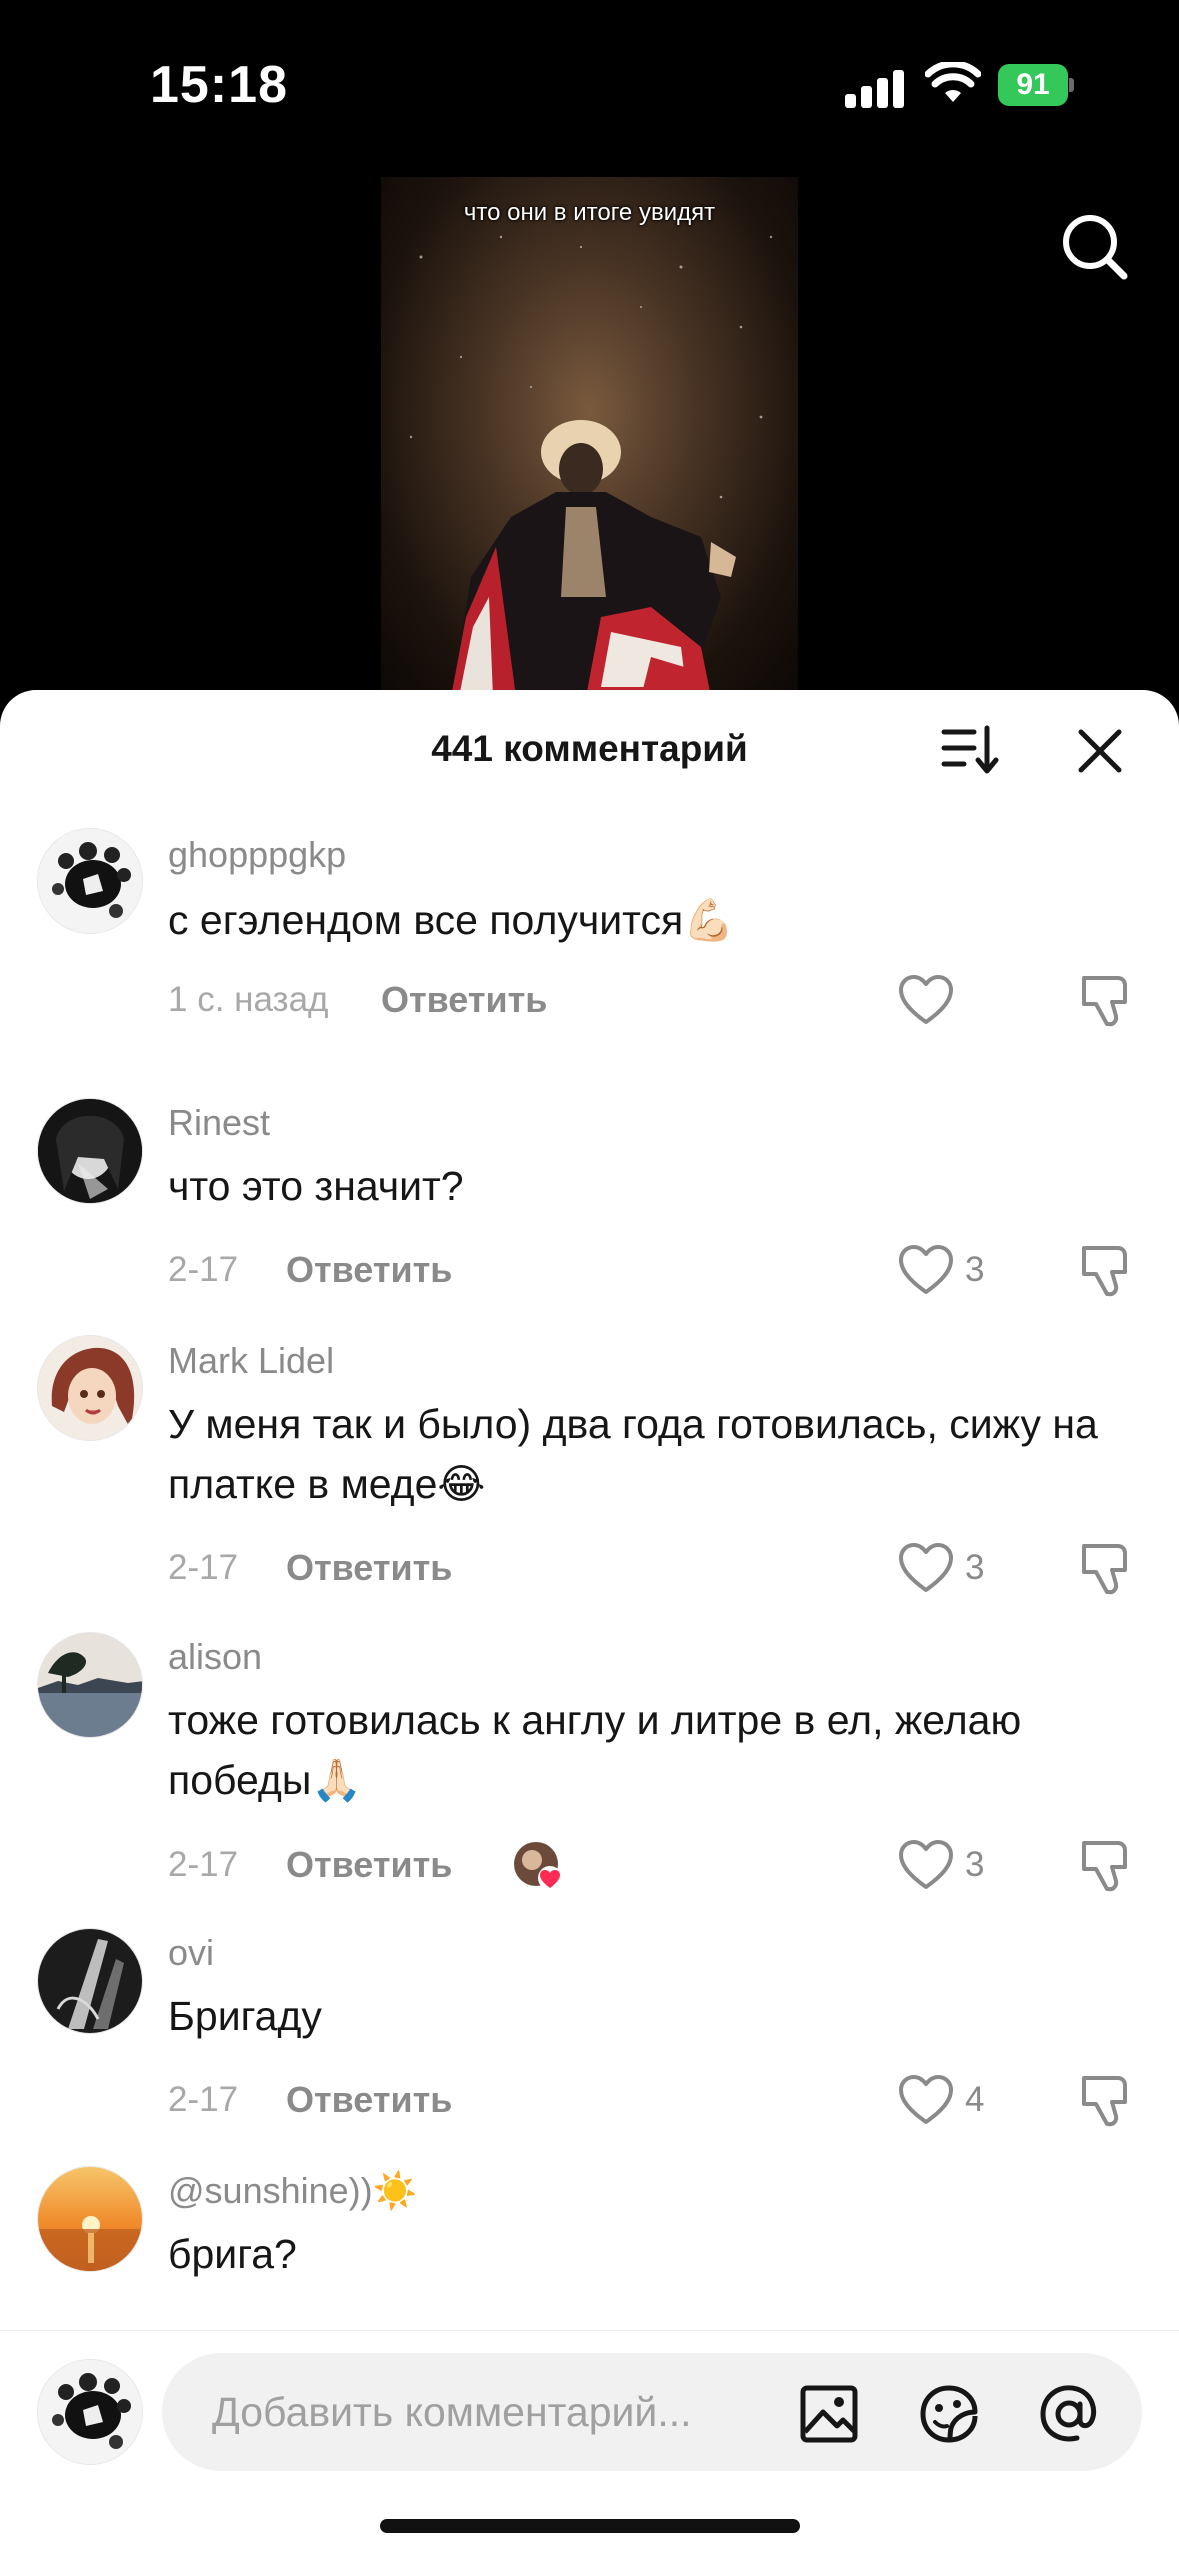 Image resolution: width=1179 pixels, height=2556 pixels. I want to click on battery-icon: 91, so click(1036, 85).